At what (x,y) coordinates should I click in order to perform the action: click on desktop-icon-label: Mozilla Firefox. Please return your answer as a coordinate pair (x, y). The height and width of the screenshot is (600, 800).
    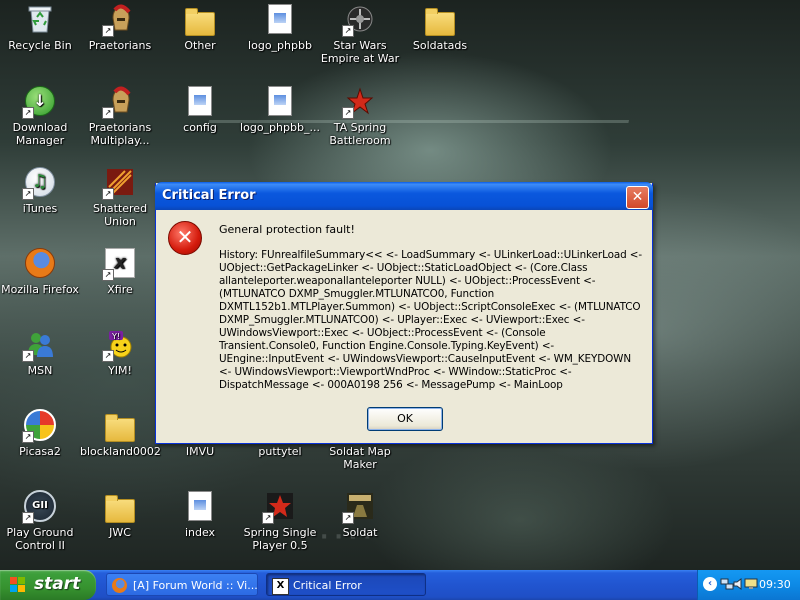
    Looking at the image, I should click on (40, 289).